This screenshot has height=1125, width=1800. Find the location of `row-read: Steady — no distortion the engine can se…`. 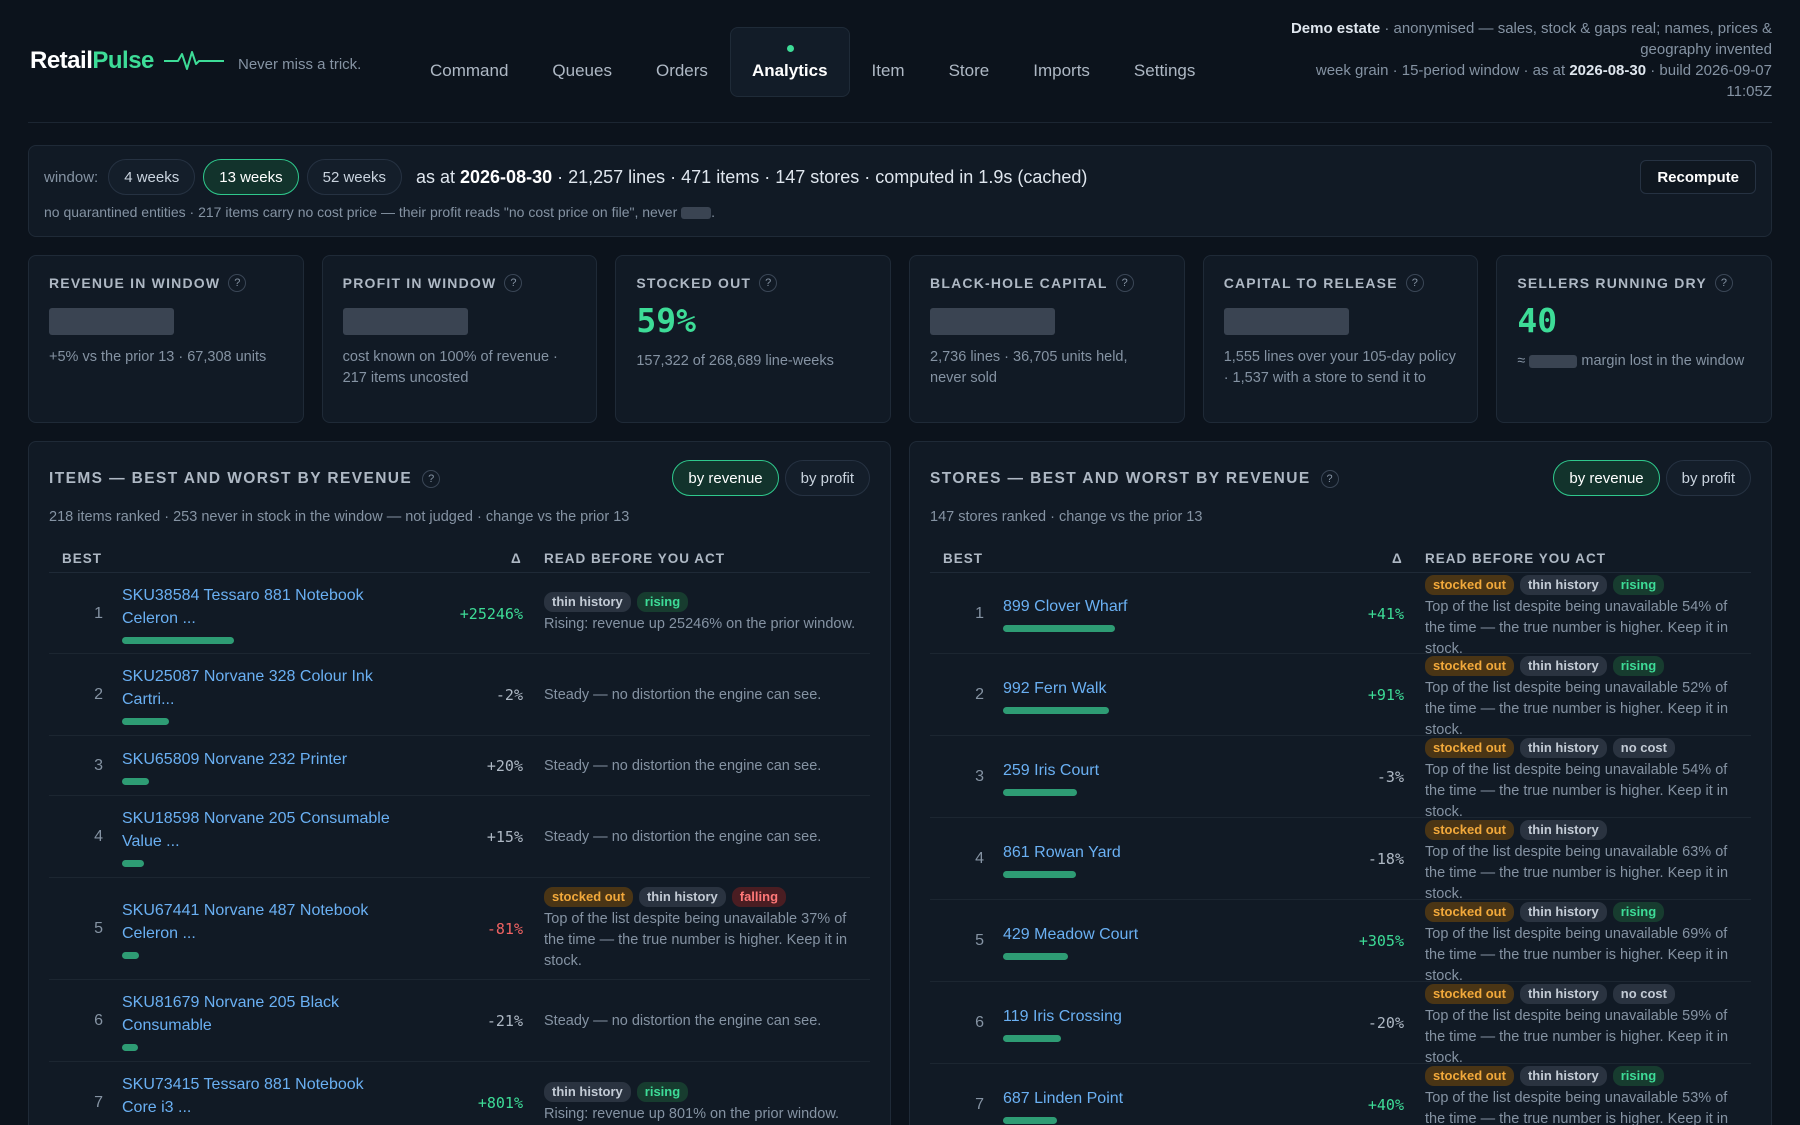

row-read: Steady — no distortion the engine can se… is located at coordinates (702, 766).